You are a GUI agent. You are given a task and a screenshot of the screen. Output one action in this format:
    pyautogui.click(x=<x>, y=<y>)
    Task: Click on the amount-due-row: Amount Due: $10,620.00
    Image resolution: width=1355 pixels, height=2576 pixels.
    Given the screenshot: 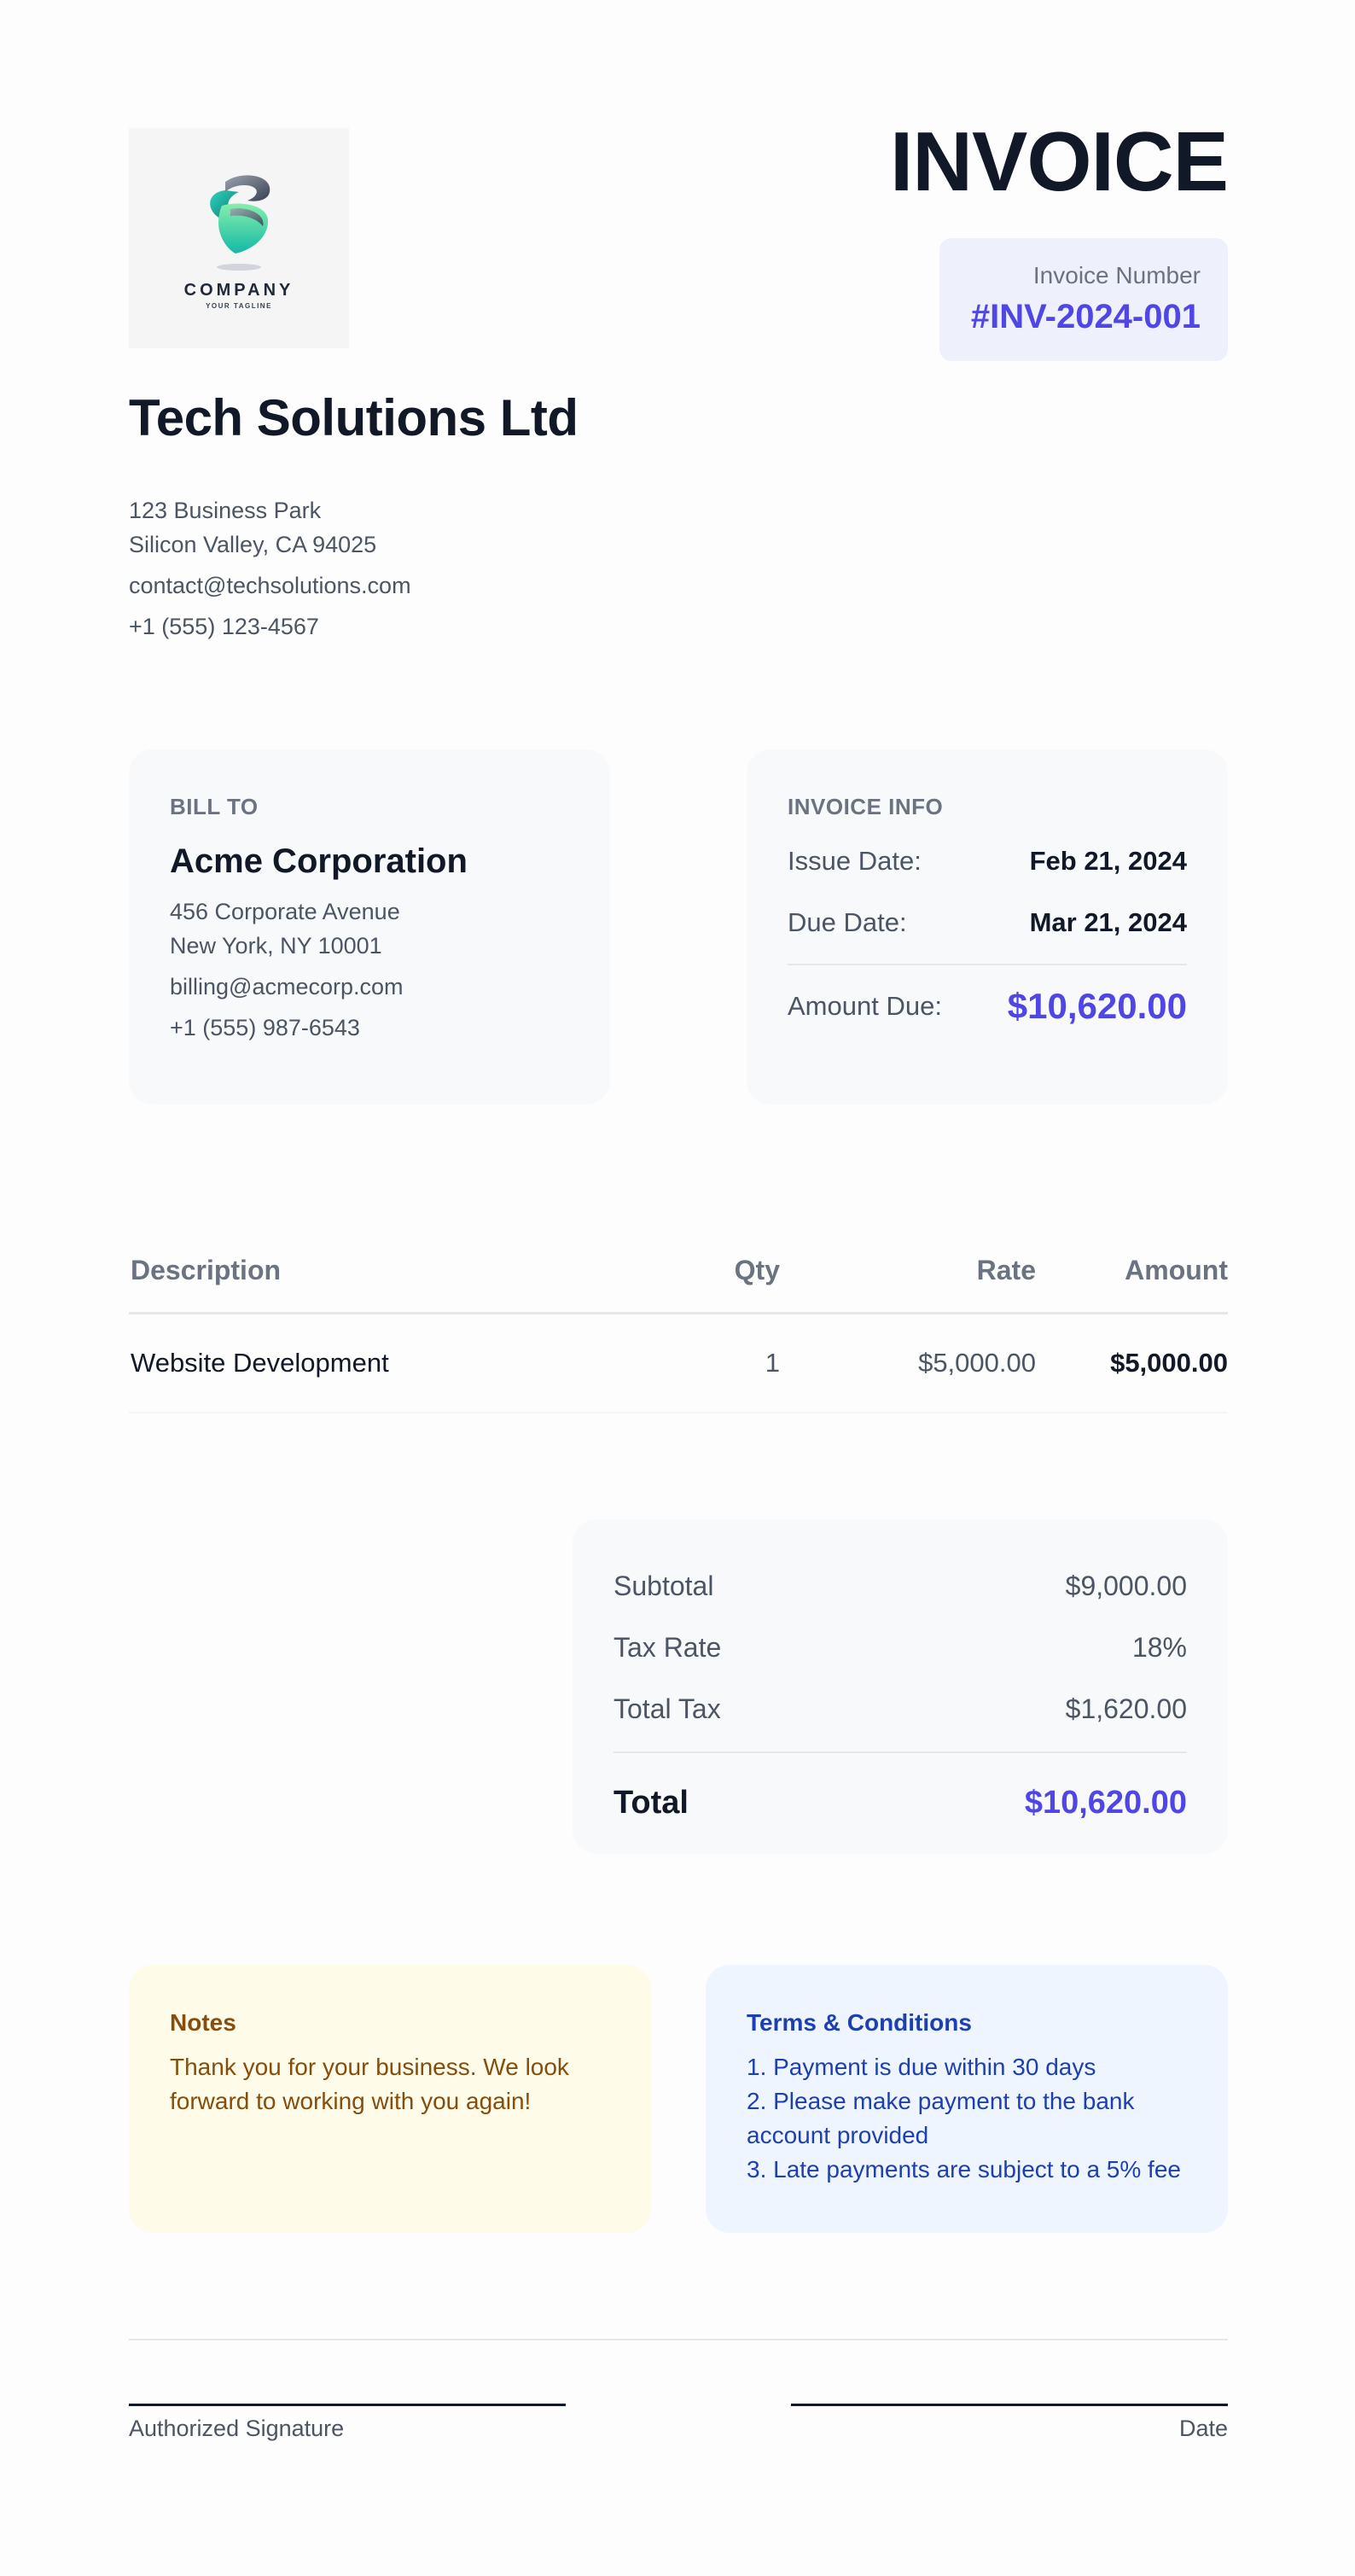 What is the action you would take?
    pyautogui.click(x=987, y=1006)
    